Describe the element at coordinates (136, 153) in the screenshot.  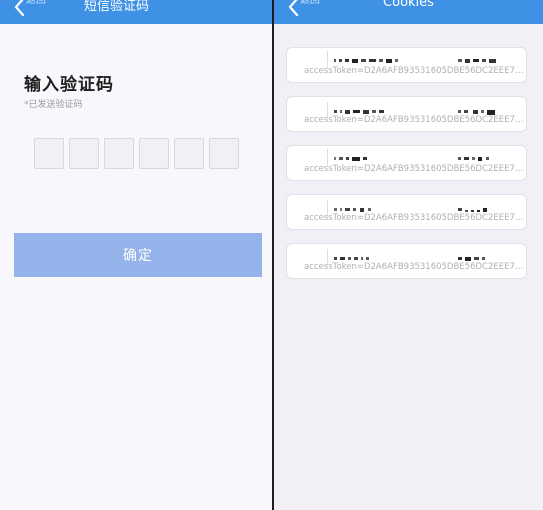
I see `code-input-group` at that location.